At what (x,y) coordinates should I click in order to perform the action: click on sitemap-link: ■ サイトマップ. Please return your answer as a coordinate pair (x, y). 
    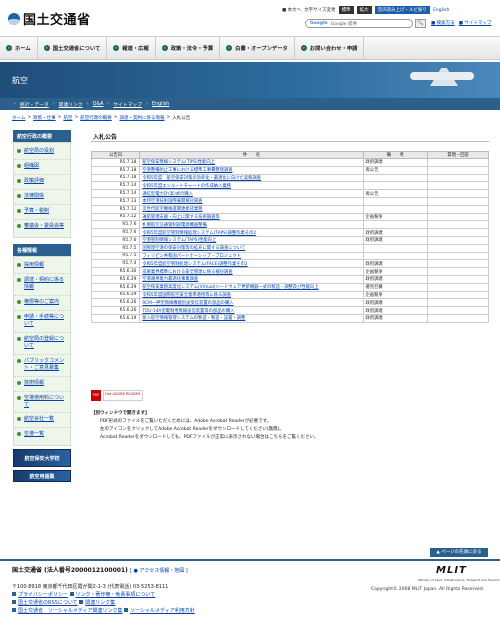
    Looking at the image, I should click on (475, 23).